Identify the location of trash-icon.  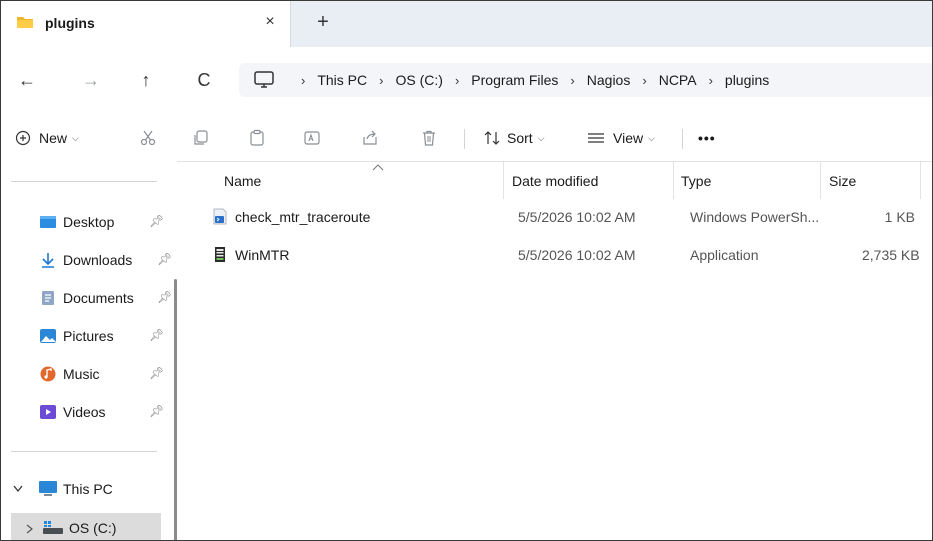
(429, 138).